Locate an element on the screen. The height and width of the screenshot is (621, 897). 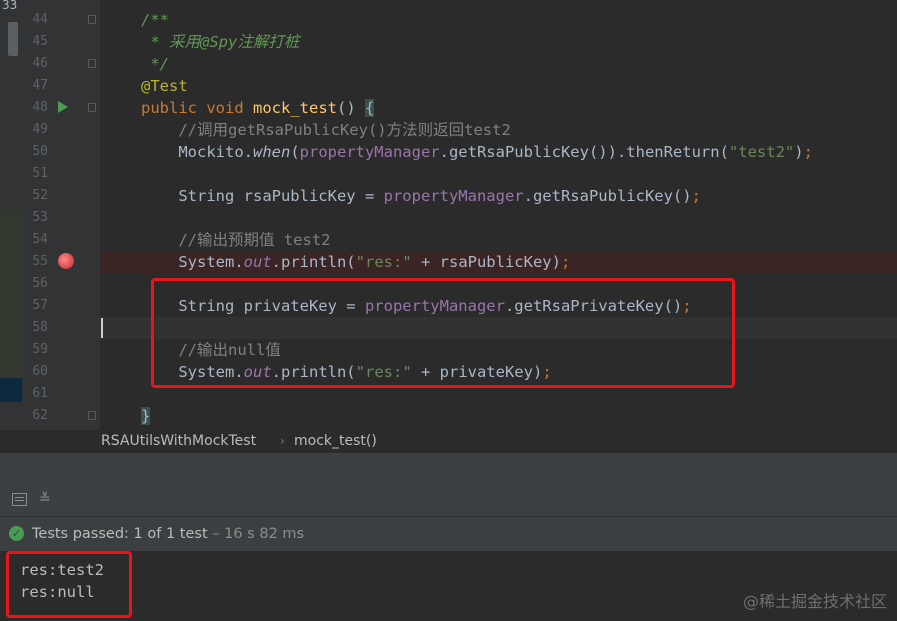
code-line-51: 51 is located at coordinates (448, 174).